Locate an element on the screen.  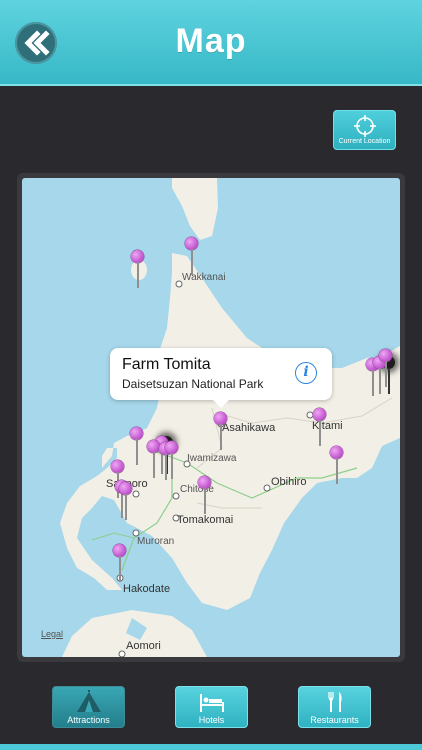
current-location-label: Current Location is located at coordinates (364, 141).